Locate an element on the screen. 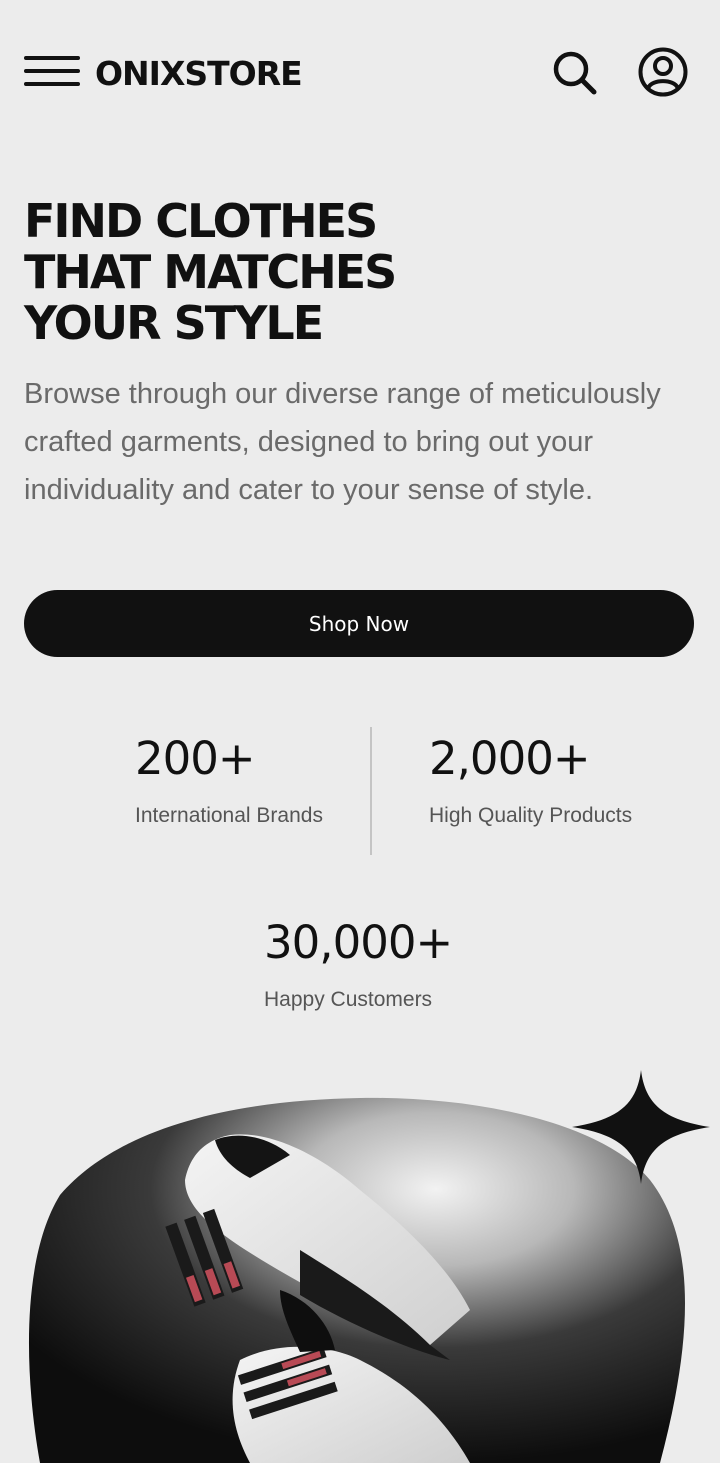 The width and height of the screenshot is (720, 1463). stat-label: Happy Customers is located at coordinates (348, 999).